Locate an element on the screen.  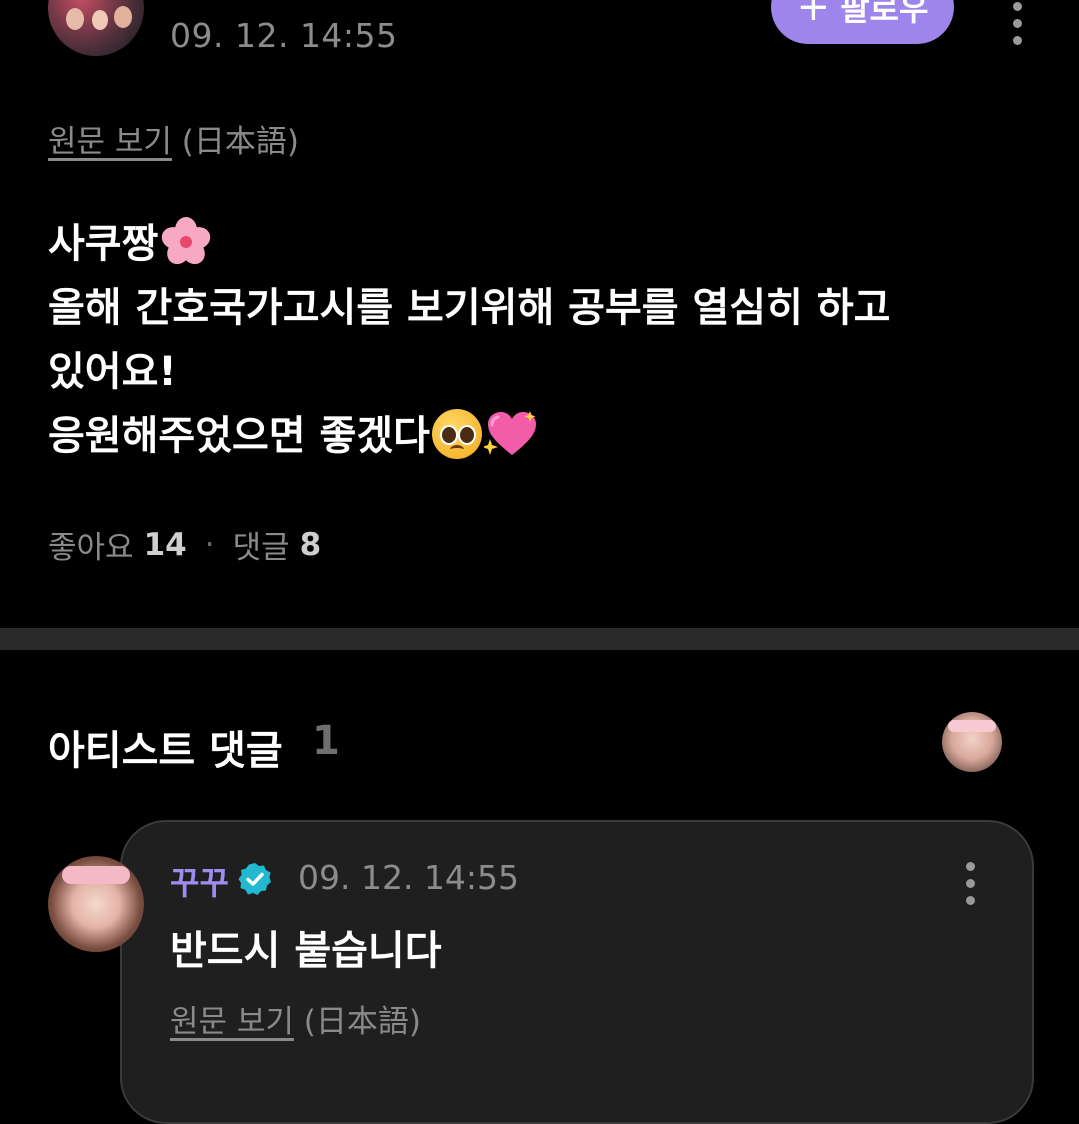
artist-avatar-thumbnail is located at coordinates (972, 742).